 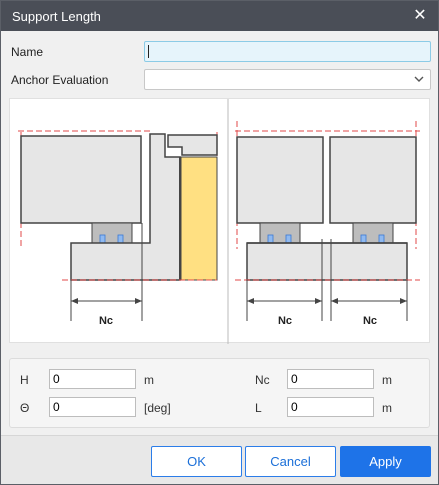 What do you see at coordinates (149, 380) in the screenshot?
I see `h-unit: m` at bounding box center [149, 380].